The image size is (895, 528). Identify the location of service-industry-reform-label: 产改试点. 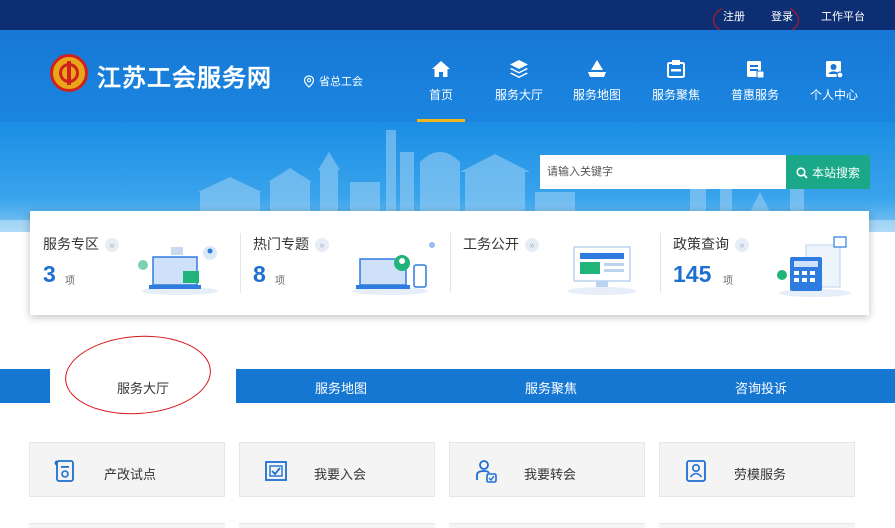
(130, 474).